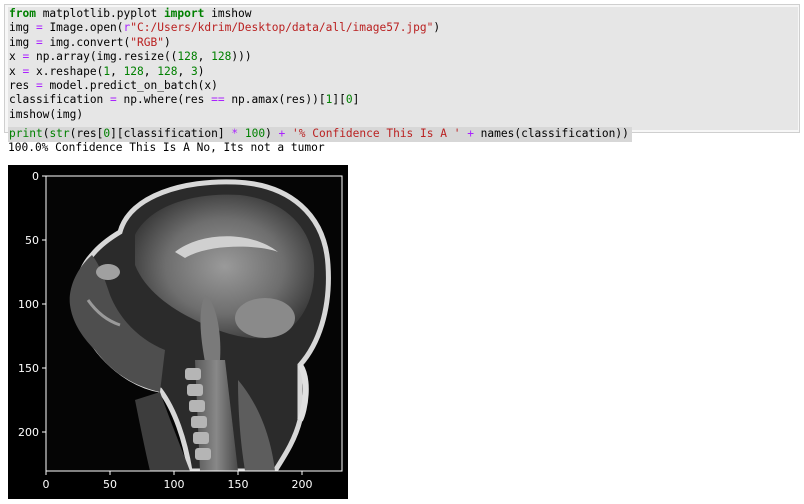  Describe the element at coordinates (403, 14) in the screenshot. I see `code-line: from matplotlib.pyplot import imshow` at that location.